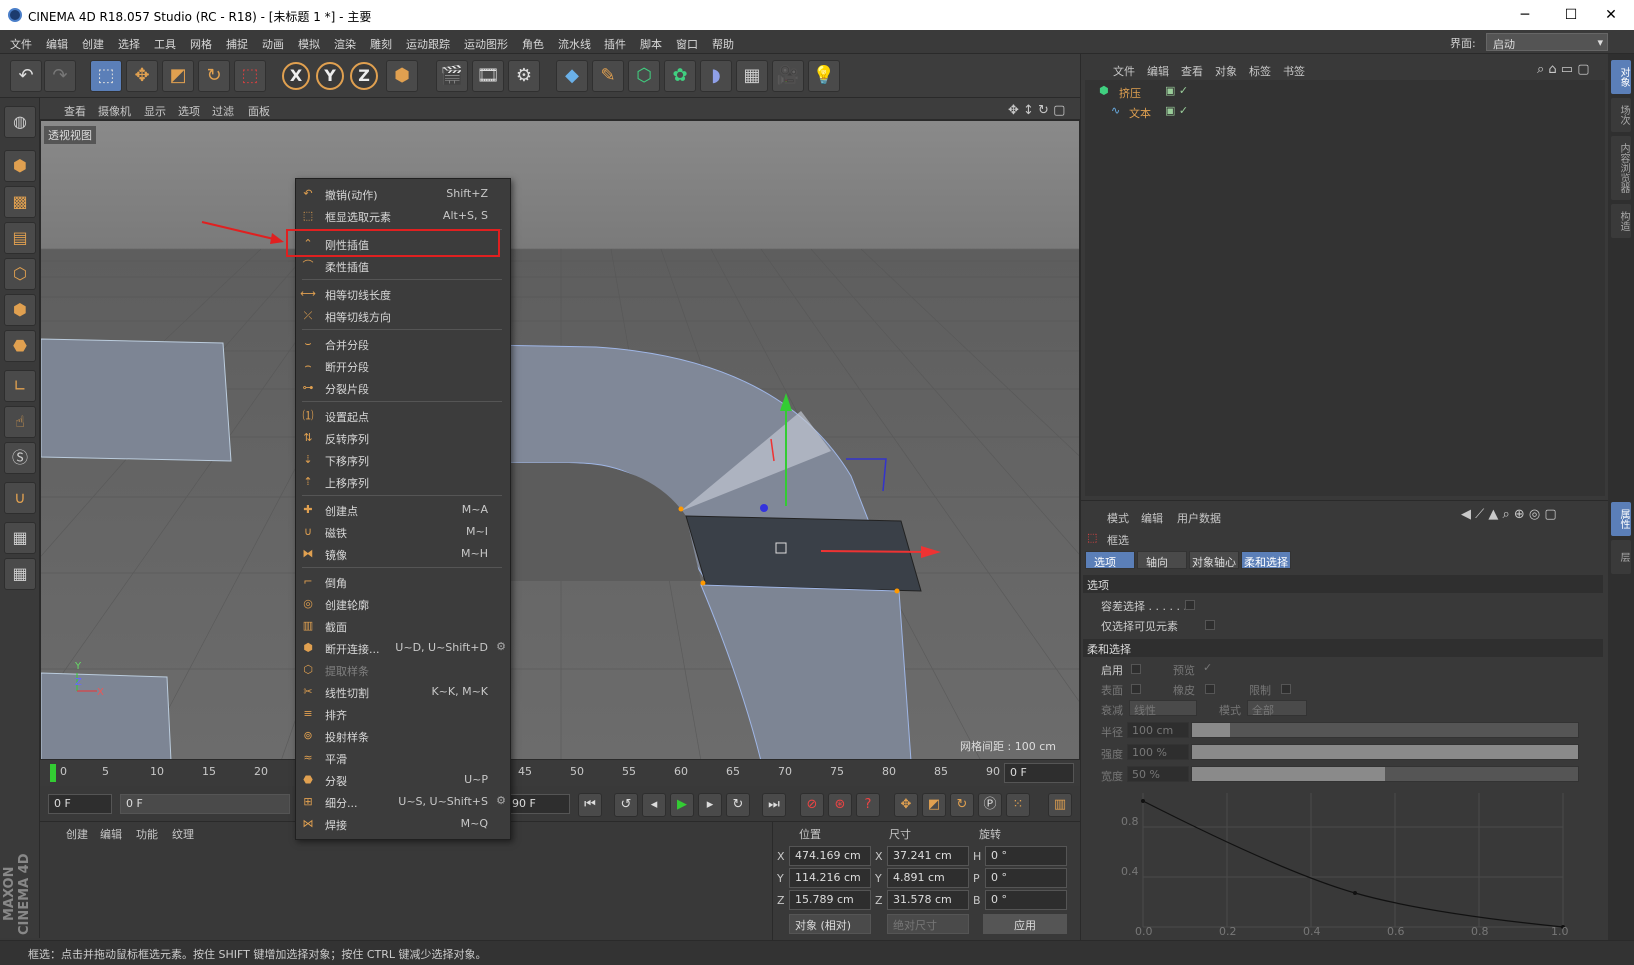 This screenshot has height=965, width=1634. Describe the element at coordinates (928, 924) in the screenshot. I see `coord-size-select: 绝对尺寸` at that location.